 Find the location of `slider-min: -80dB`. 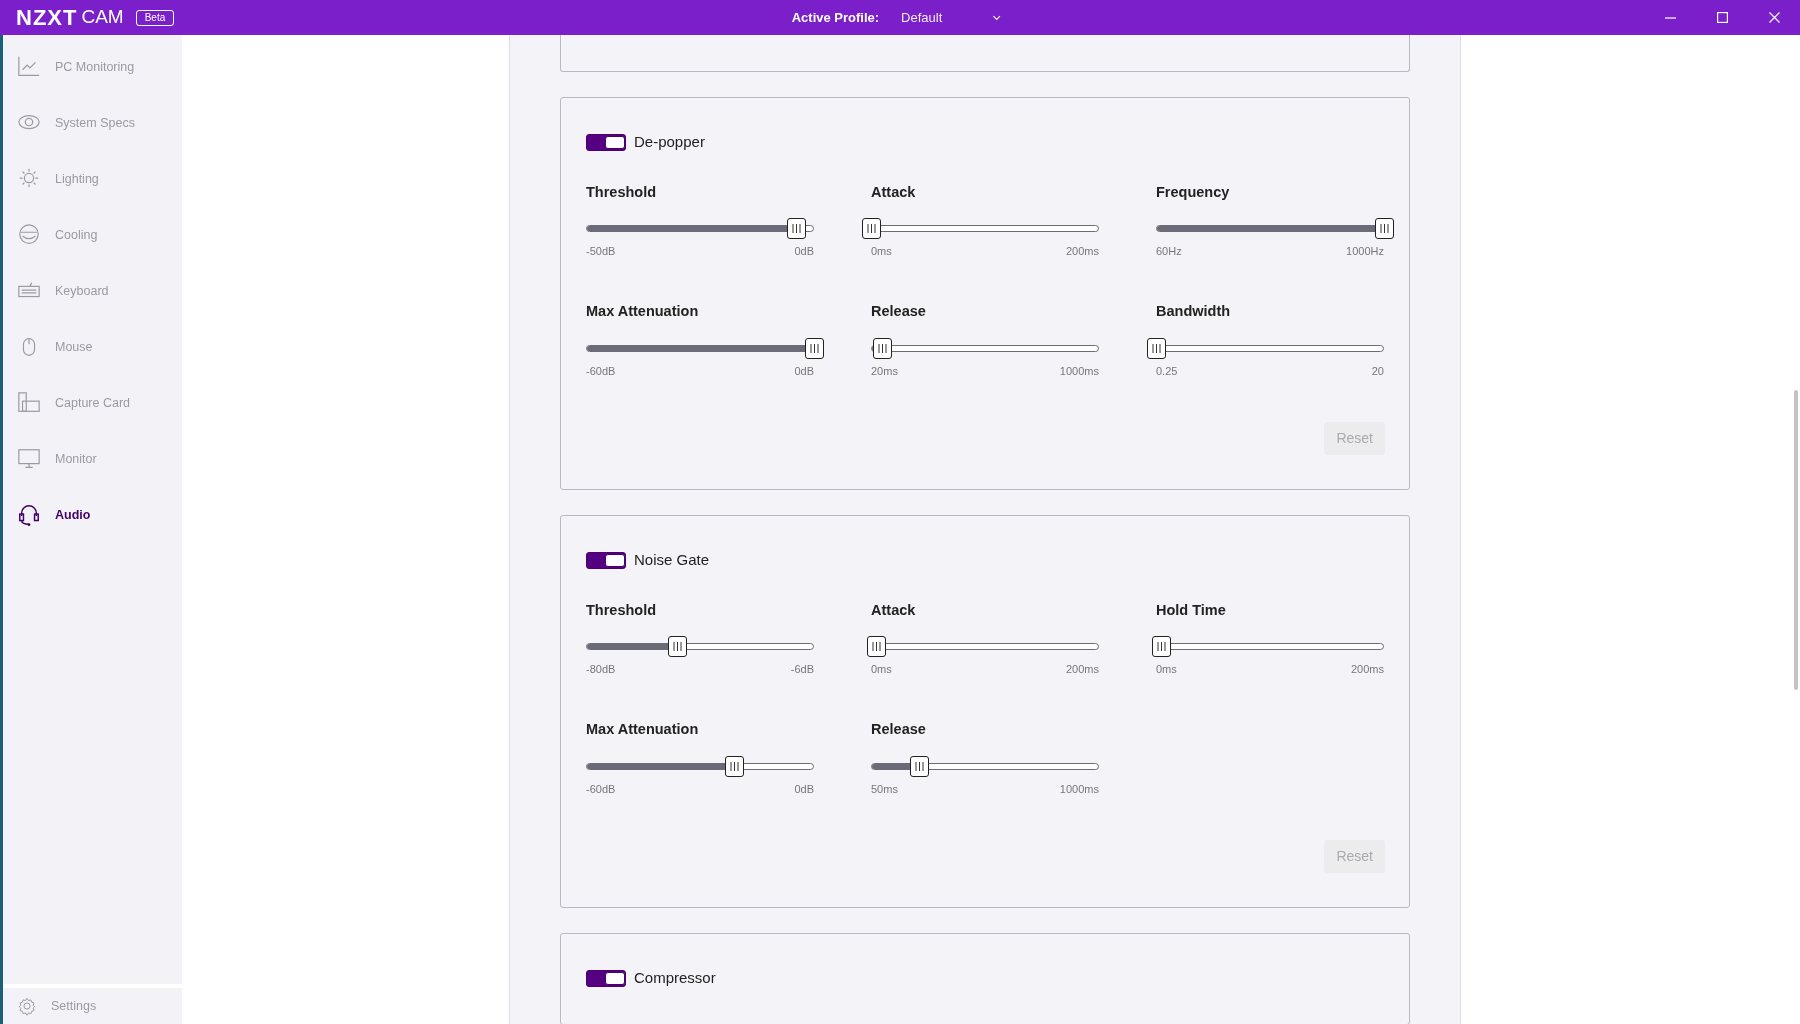

slider-min: -80dB is located at coordinates (601, 670).